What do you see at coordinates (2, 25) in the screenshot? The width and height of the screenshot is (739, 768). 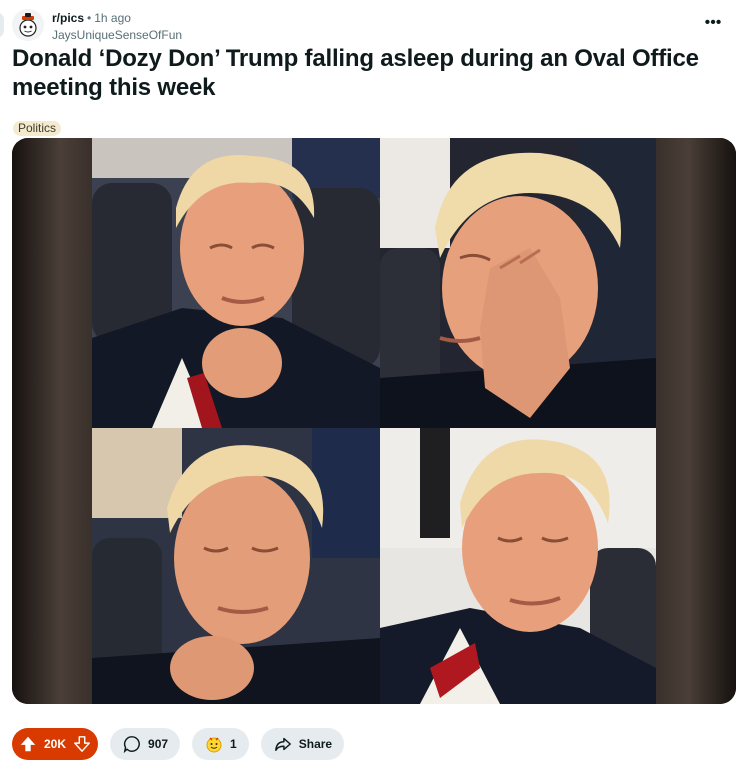 I see `collapse-edge-tab` at bounding box center [2, 25].